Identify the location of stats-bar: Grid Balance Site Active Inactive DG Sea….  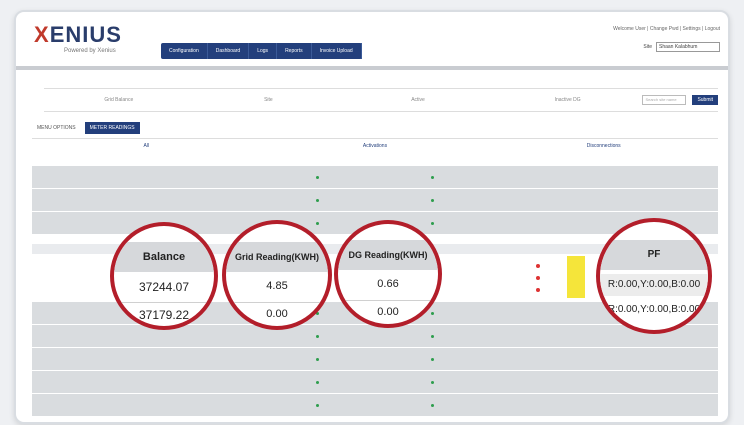
(381, 100).